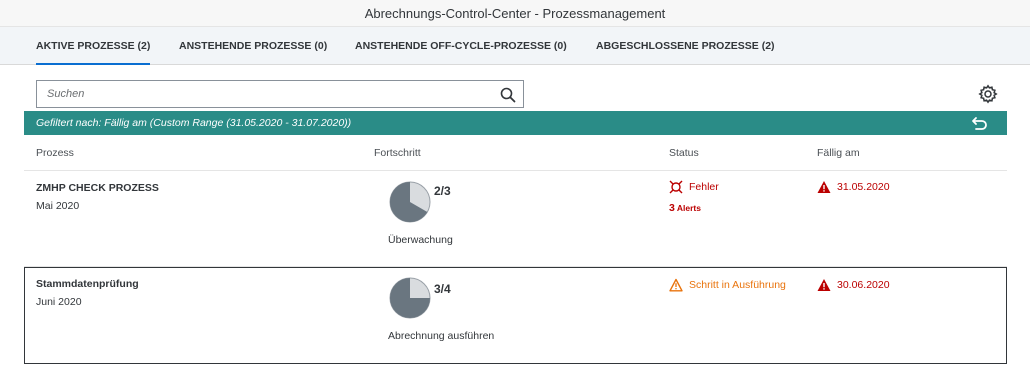 The height and width of the screenshot is (377, 1030). Describe the element at coordinates (87, 284) in the screenshot. I see `process-name: Stammdatenprüfung` at that location.